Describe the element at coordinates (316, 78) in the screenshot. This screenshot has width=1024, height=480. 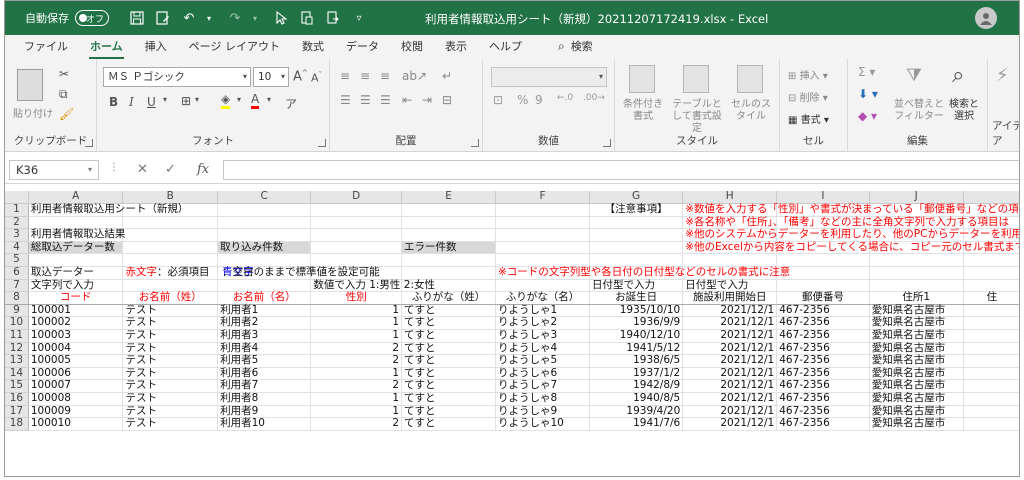
I see `shrink-font-icon: Aˇ` at that location.